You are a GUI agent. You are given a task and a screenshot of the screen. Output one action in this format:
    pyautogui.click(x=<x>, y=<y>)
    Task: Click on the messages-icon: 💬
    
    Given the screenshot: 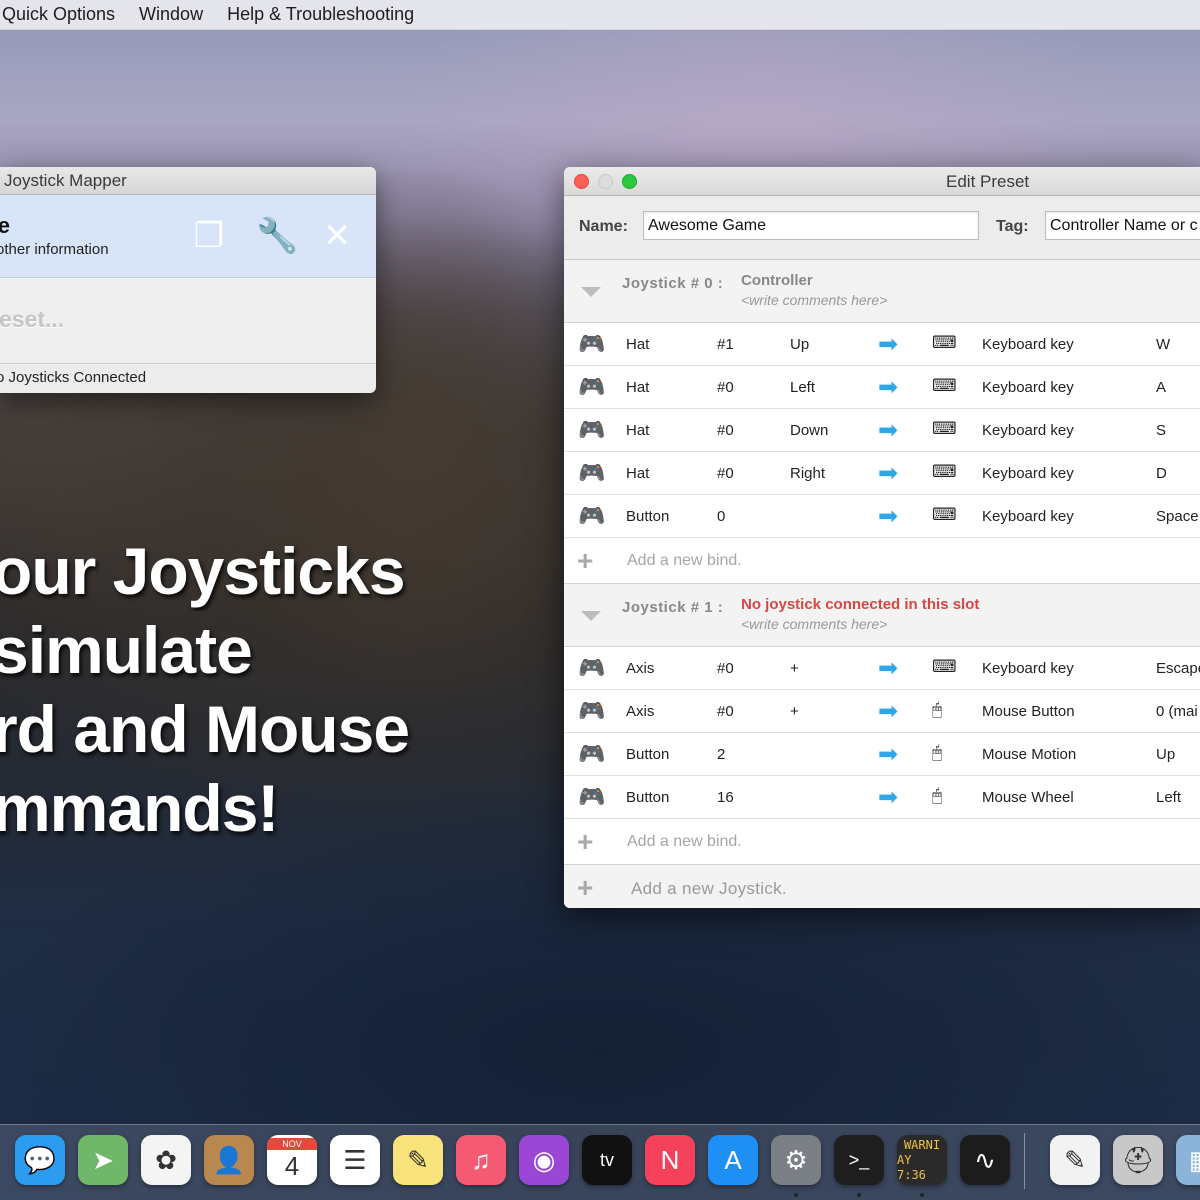 What is the action you would take?
    pyautogui.click(x=40, y=1160)
    